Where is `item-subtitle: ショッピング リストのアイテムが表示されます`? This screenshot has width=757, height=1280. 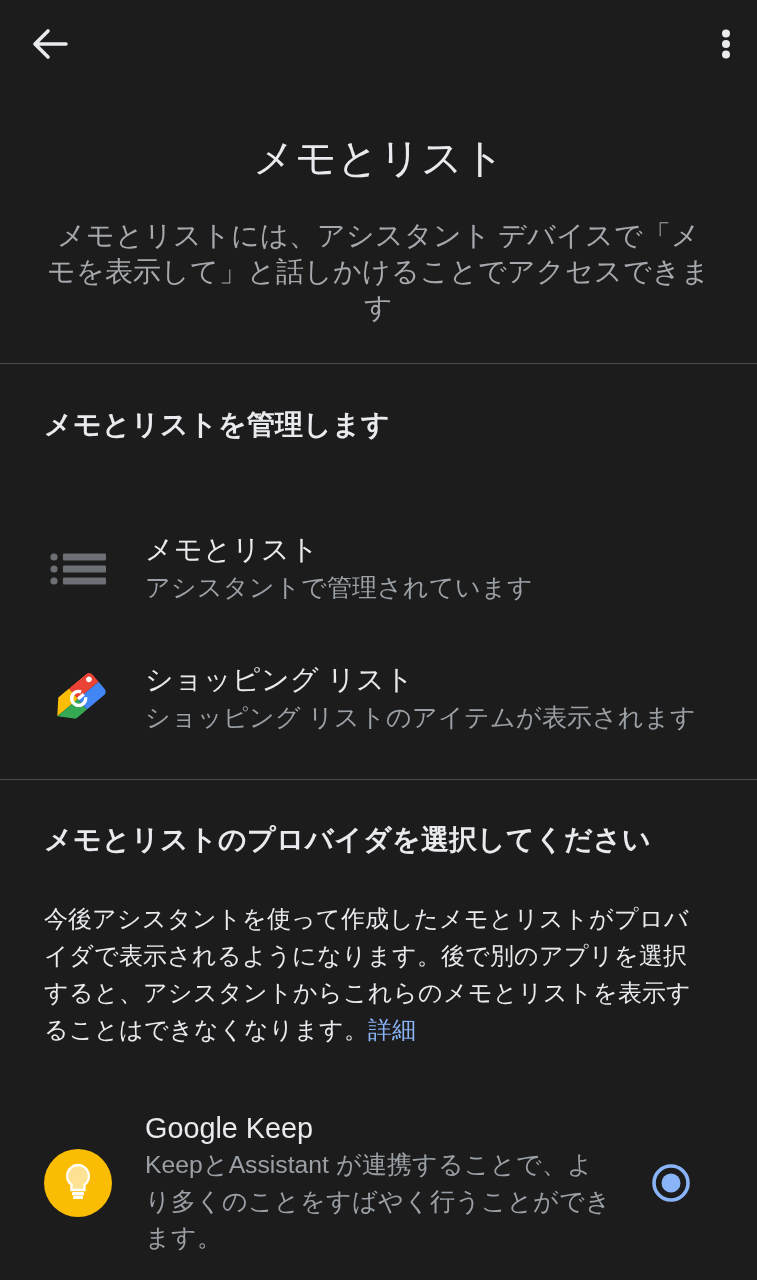 item-subtitle: ショッピング リストのアイテムが表示されます is located at coordinates (420, 718).